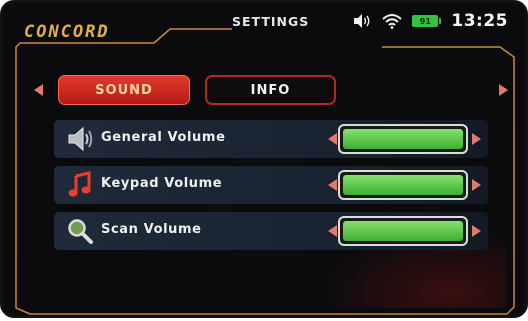 This screenshot has height=321, width=528. What do you see at coordinates (271, 231) in the screenshot?
I see `setting-row-scan-volume: Scan Volume` at bounding box center [271, 231].